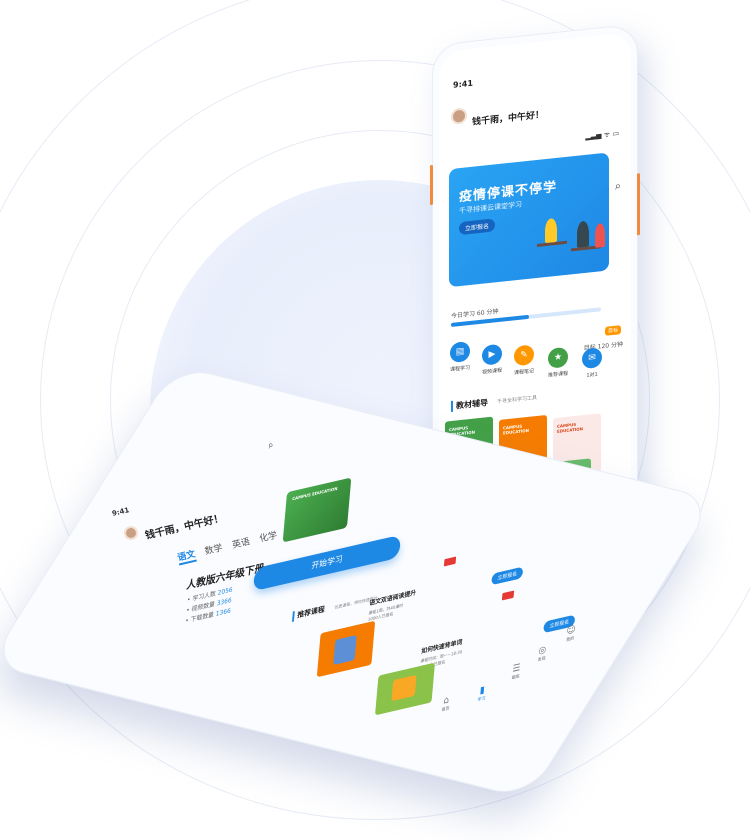  I want to click on tab-profile: ☺ 我的, so click(570, 634).